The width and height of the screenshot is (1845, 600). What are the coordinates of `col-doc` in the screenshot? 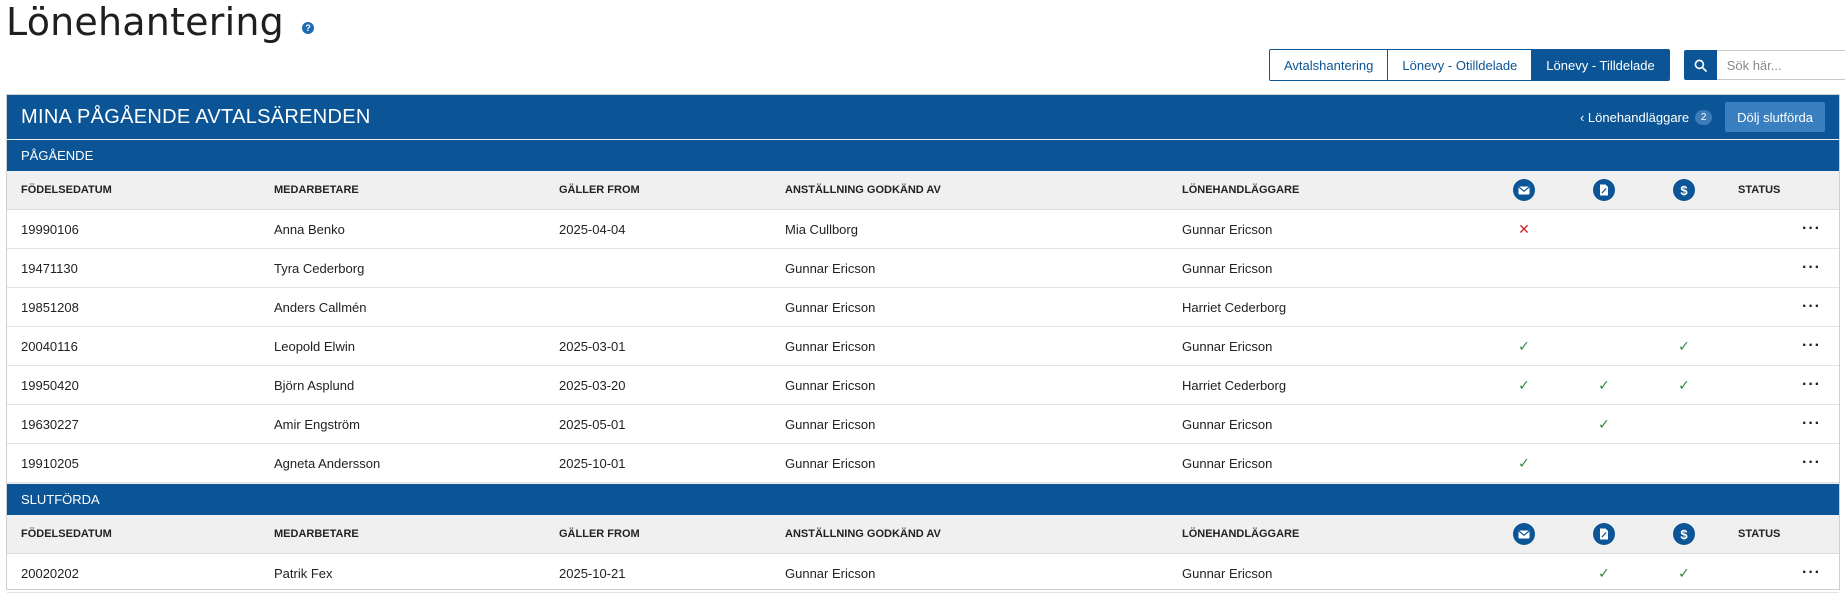 It's located at (1604, 190).